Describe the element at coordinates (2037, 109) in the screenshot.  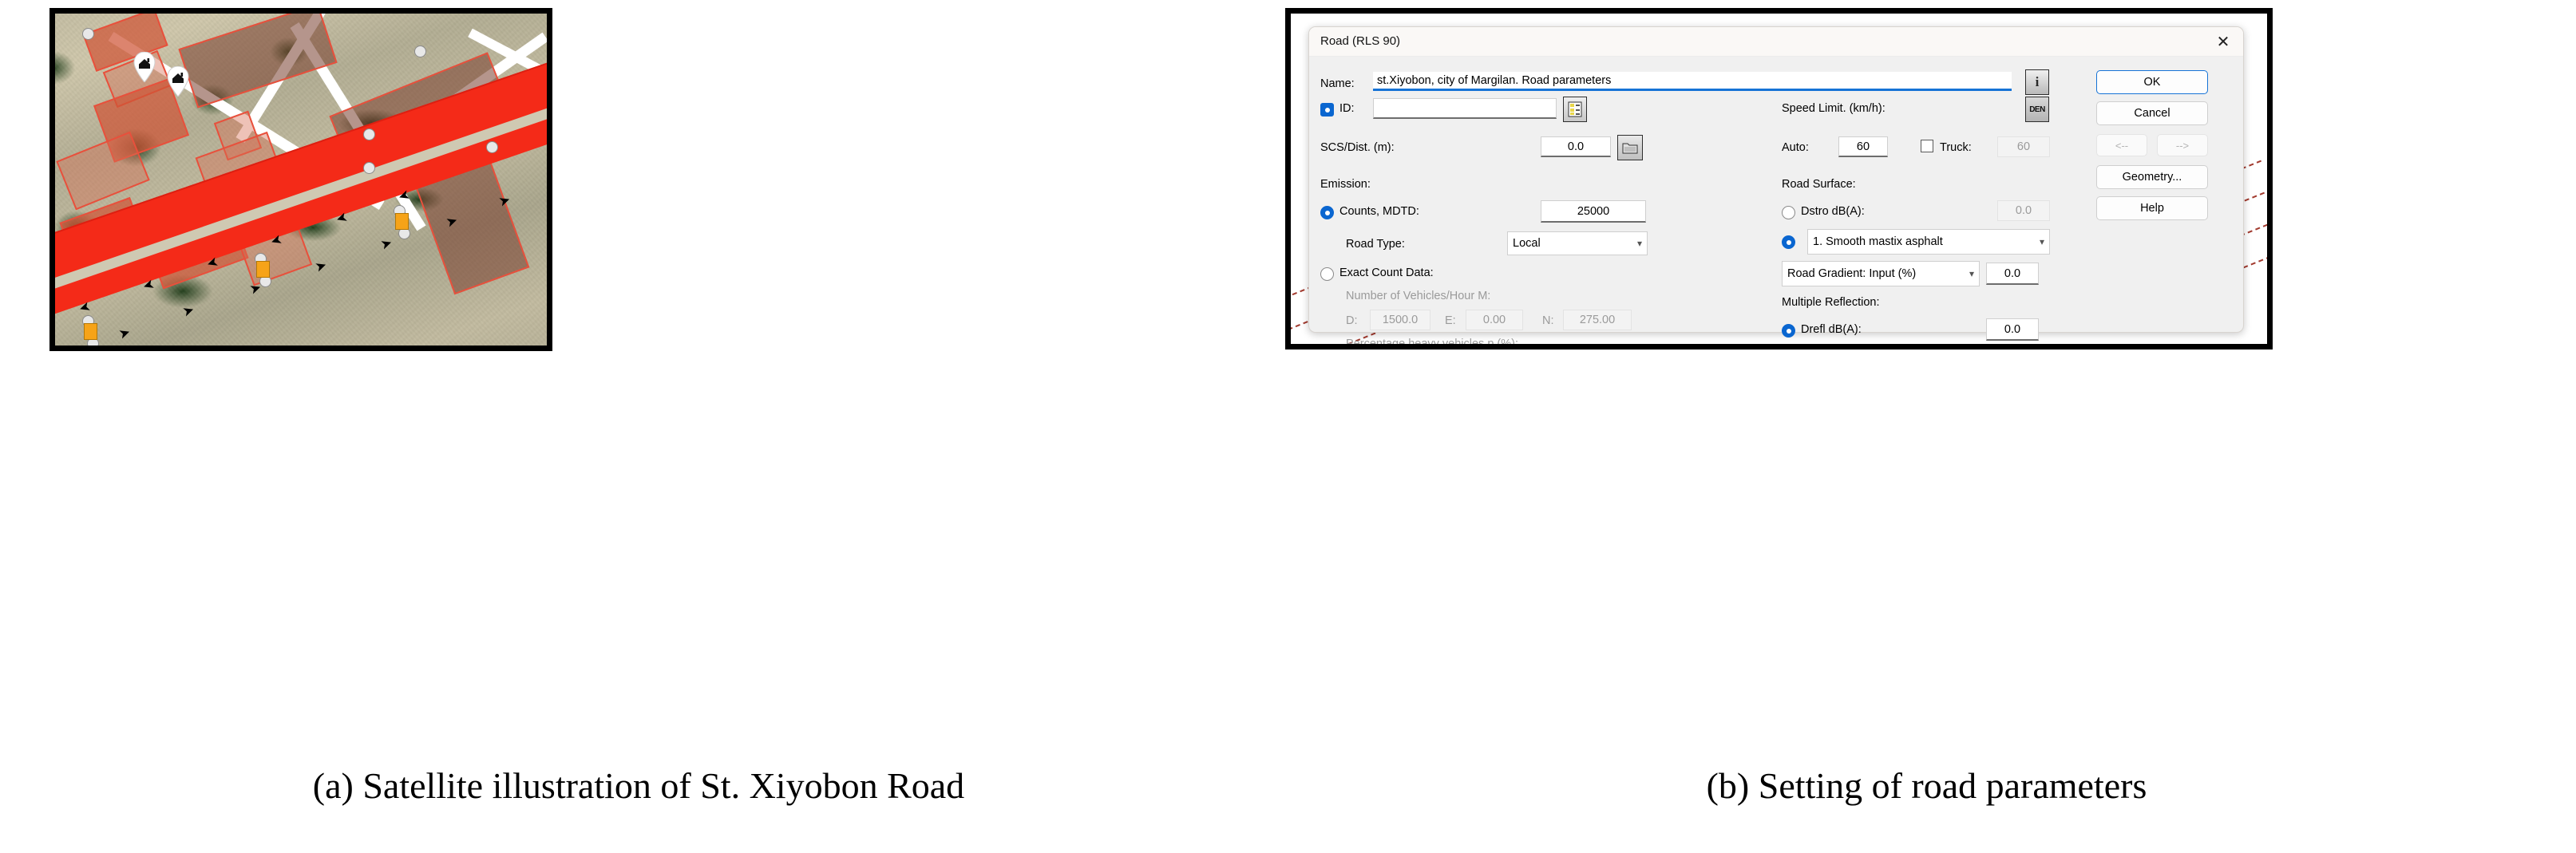
I see `den-button: DEN` at that location.